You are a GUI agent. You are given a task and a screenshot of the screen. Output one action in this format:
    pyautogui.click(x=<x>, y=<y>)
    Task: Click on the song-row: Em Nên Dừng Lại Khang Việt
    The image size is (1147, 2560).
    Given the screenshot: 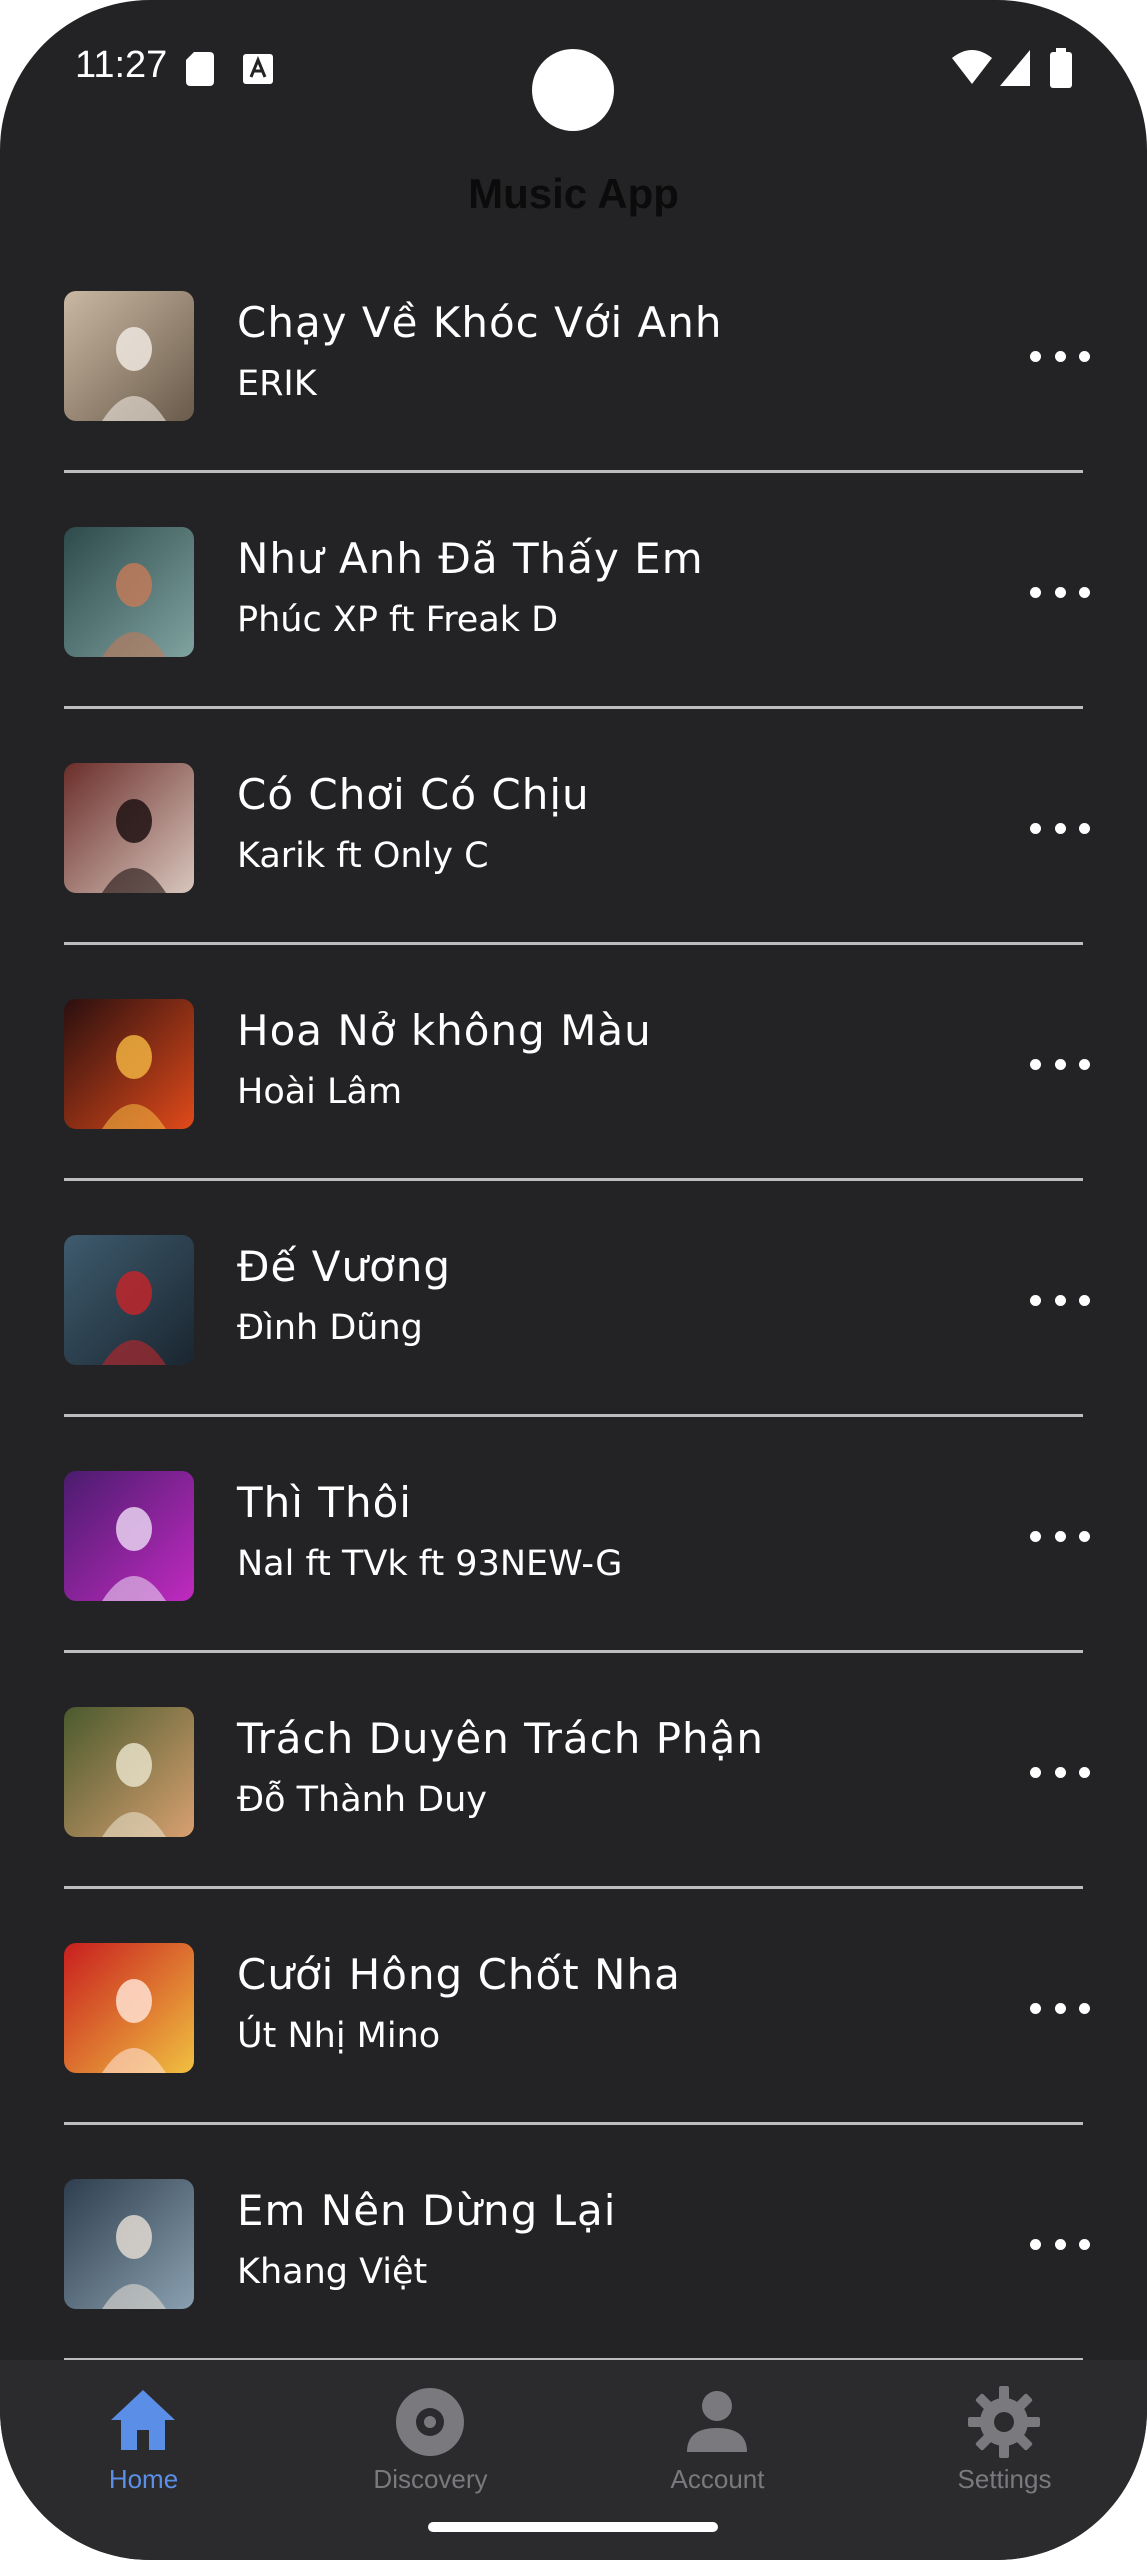 What is the action you would take?
    pyautogui.click(x=573, y=2242)
    